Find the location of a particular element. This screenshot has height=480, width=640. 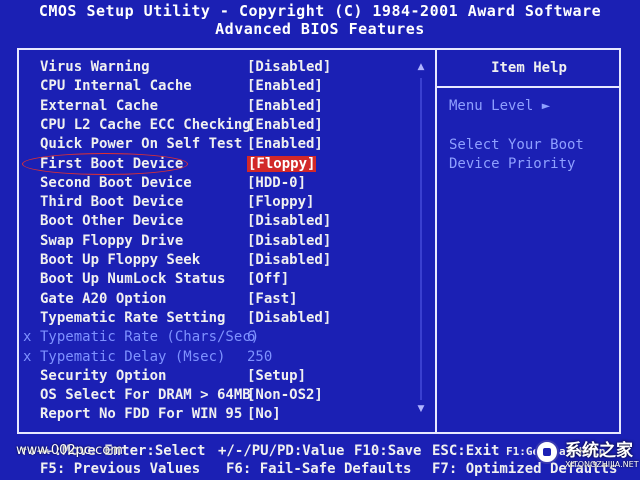

setting-label: Virus Warning is located at coordinates (95, 67).